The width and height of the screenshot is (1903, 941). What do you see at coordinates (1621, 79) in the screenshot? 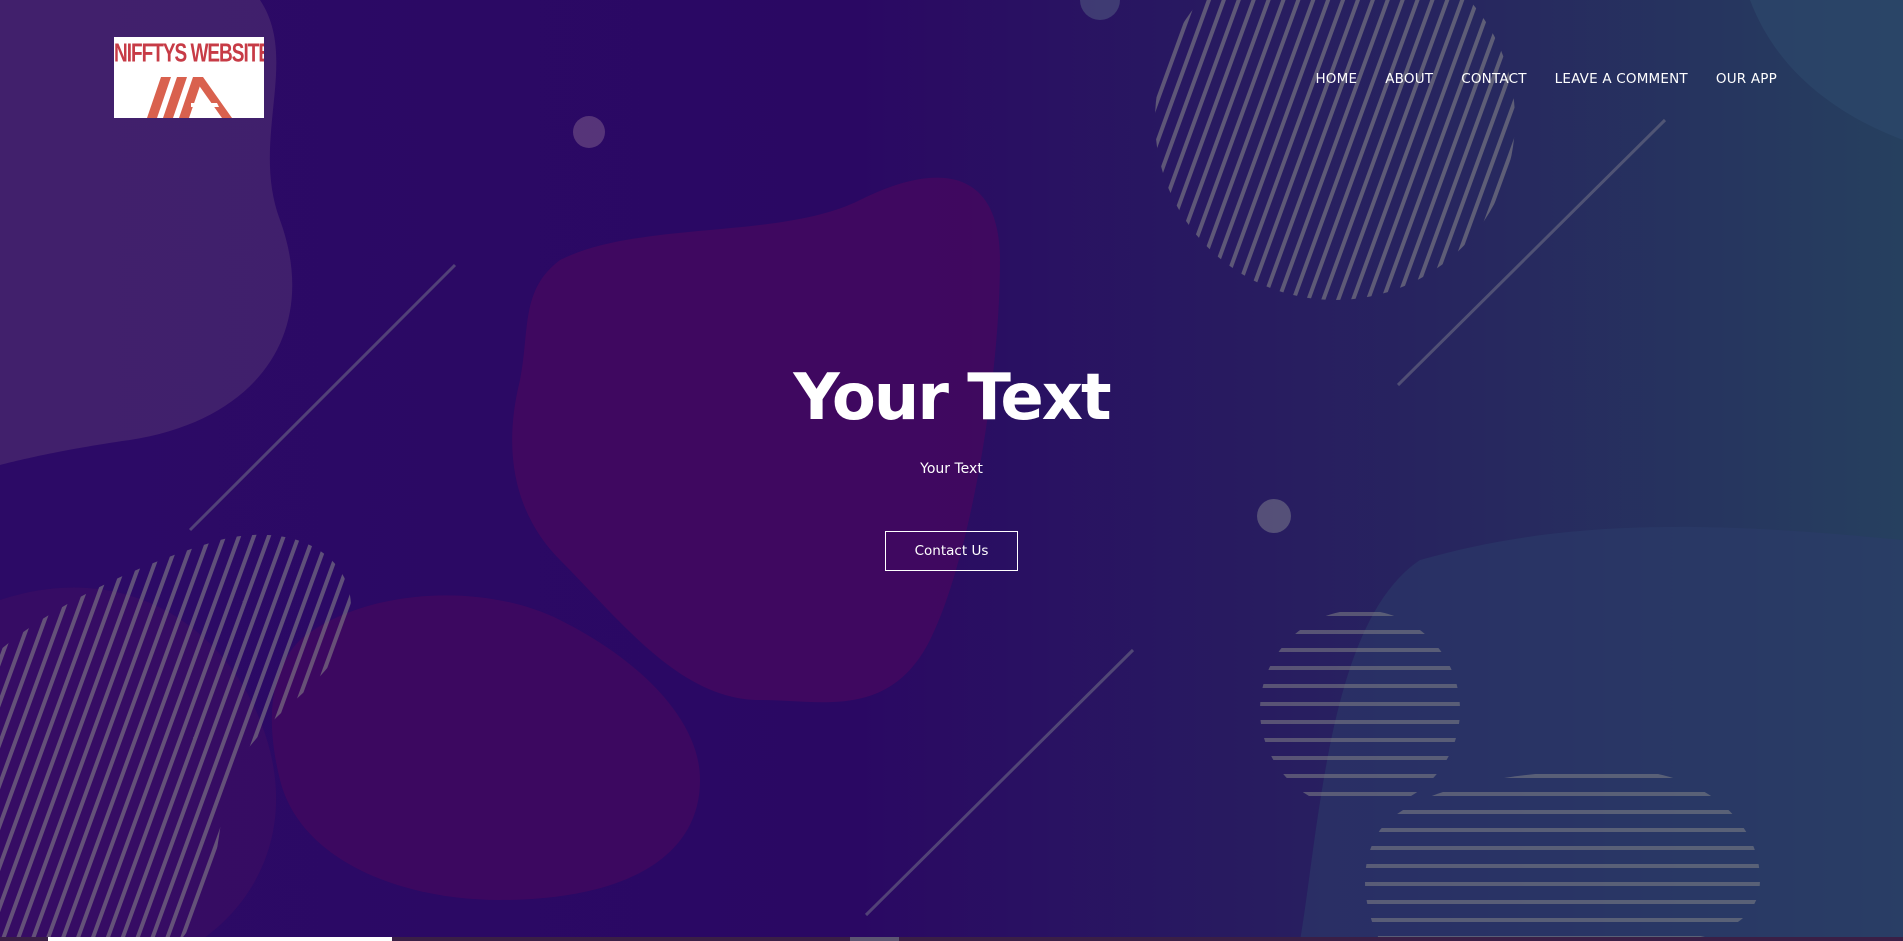
I see `nav-item-leave-a-comment: LEAVE A COMMENT` at bounding box center [1621, 79].